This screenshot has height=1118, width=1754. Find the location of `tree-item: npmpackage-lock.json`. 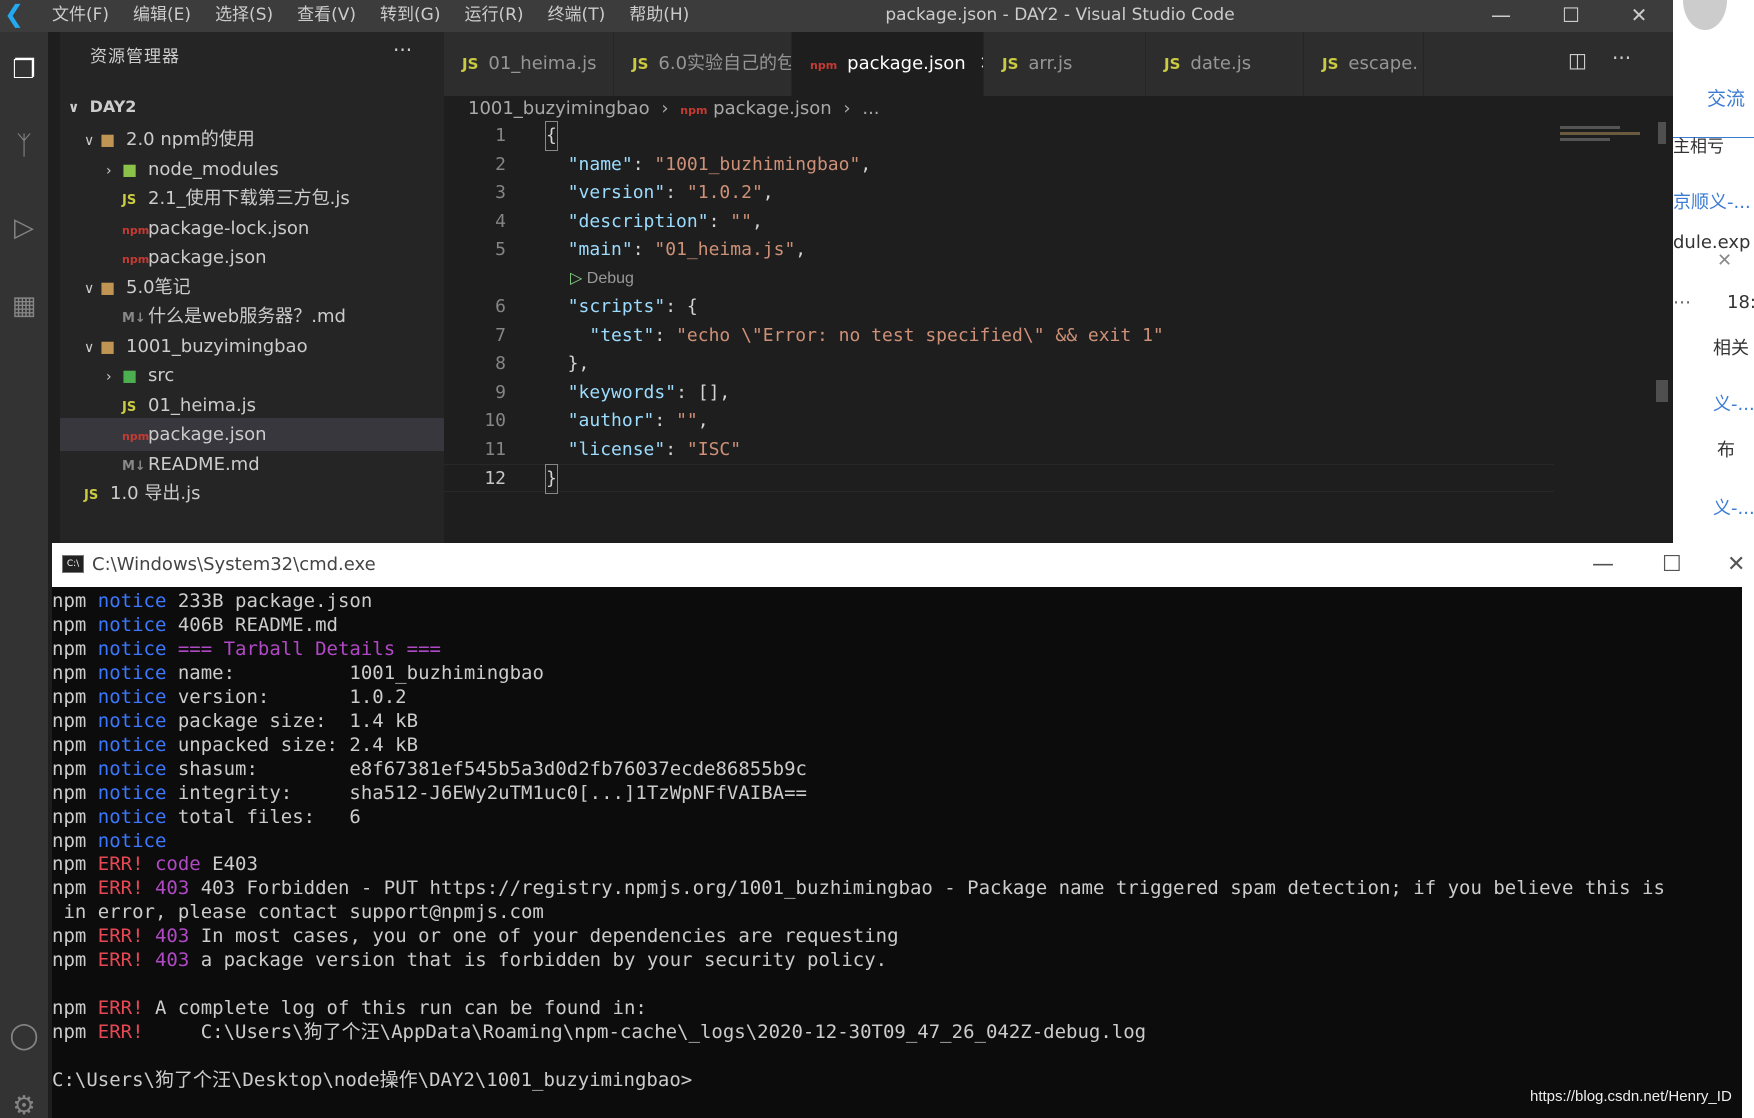

tree-item: npmpackage-lock.json is located at coordinates (252, 228).